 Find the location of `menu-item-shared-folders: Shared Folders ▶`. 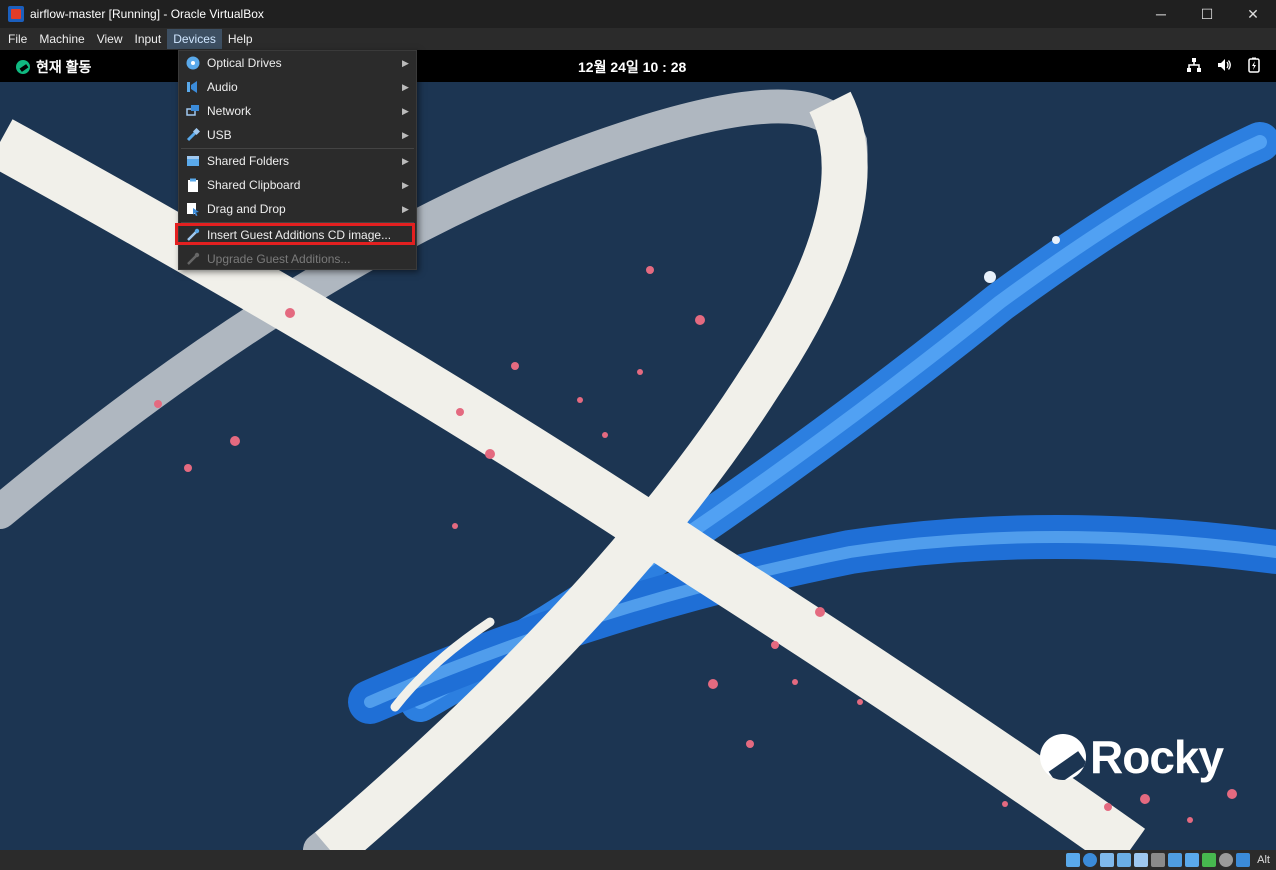

menu-item-shared-folders: Shared Folders ▶ is located at coordinates (297, 161).